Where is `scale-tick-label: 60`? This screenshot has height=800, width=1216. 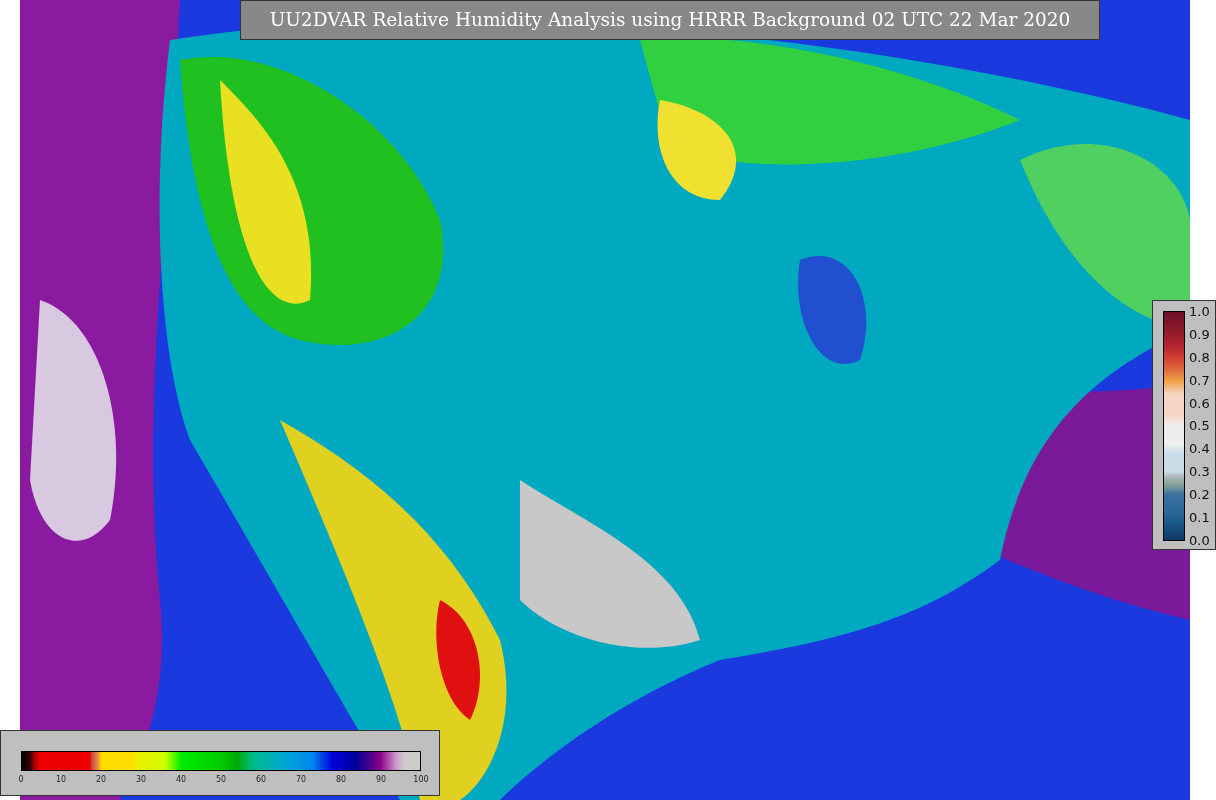 scale-tick-label: 60 is located at coordinates (261, 780).